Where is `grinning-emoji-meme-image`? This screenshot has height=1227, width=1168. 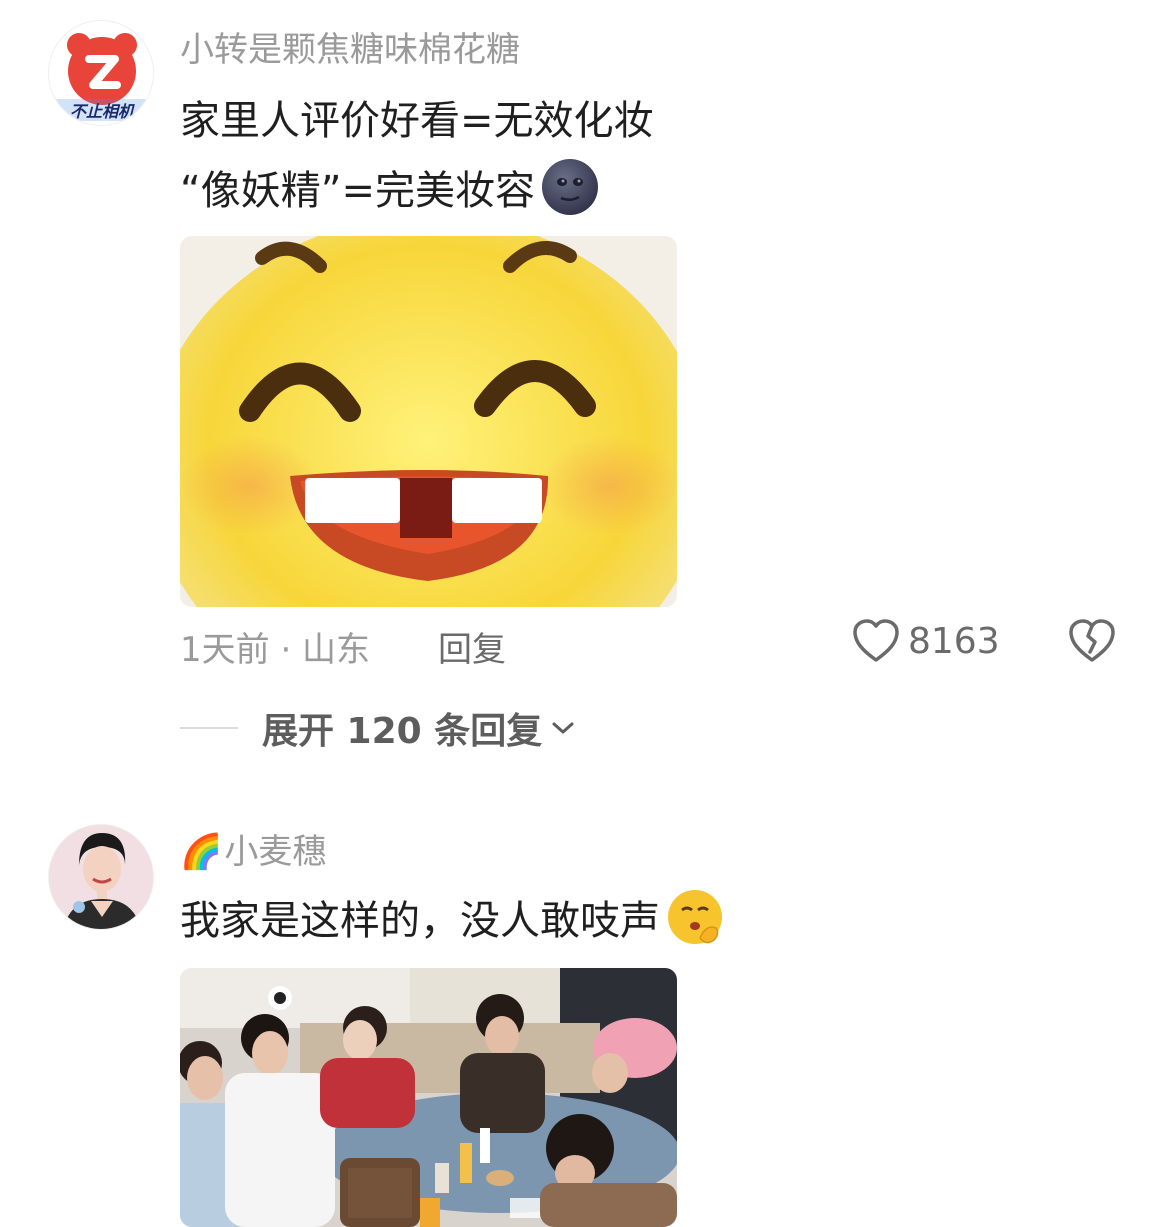 grinning-emoji-meme-image is located at coordinates (428, 421).